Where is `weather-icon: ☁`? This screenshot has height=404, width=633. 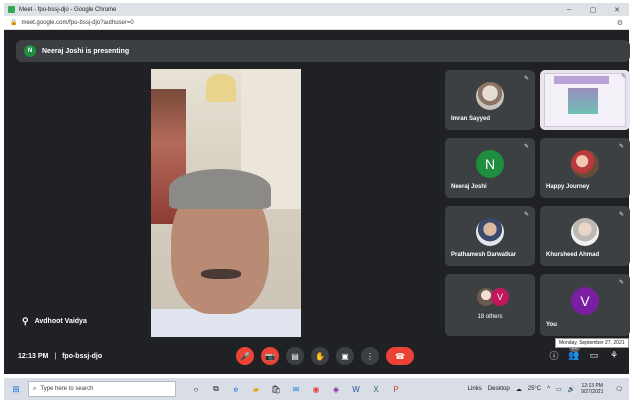 weather-icon: ☁ is located at coordinates (519, 389).